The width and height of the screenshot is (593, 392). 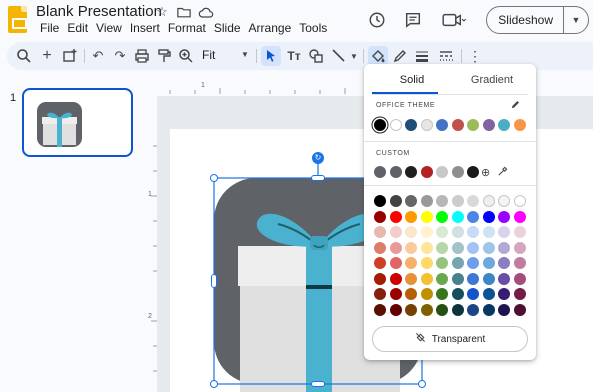 What do you see at coordinates (227, 28) in the screenshot?
I see `menu-slide: Slide` at bounding box center [227, 28].